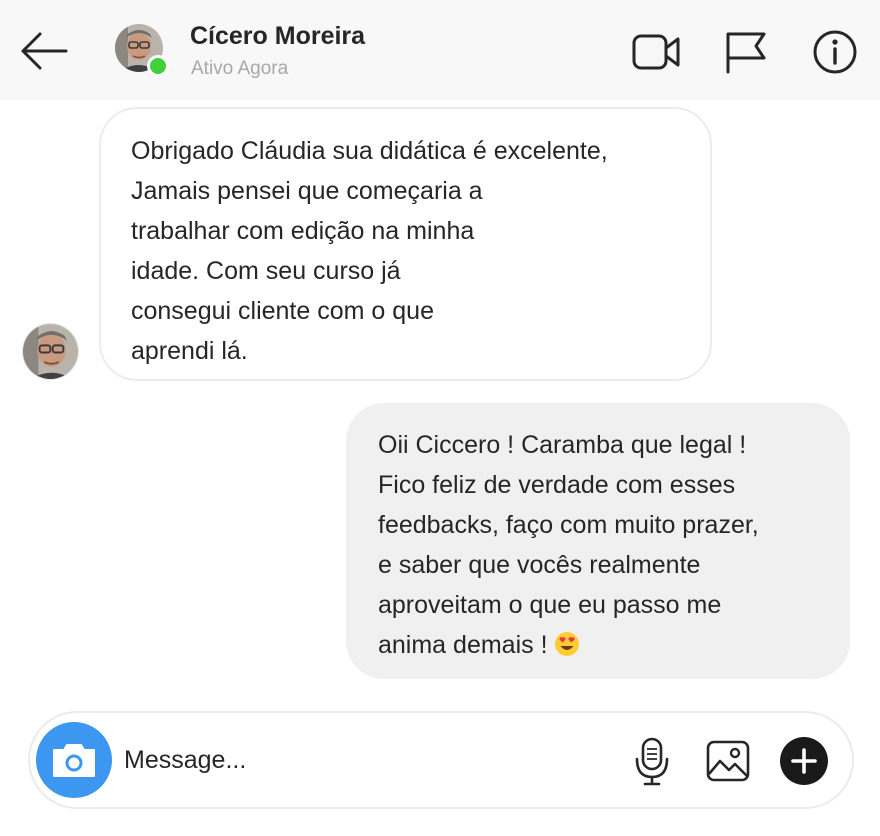 This screenshot has width=880, height=836. I want to click on back-button, so click(44, 51).